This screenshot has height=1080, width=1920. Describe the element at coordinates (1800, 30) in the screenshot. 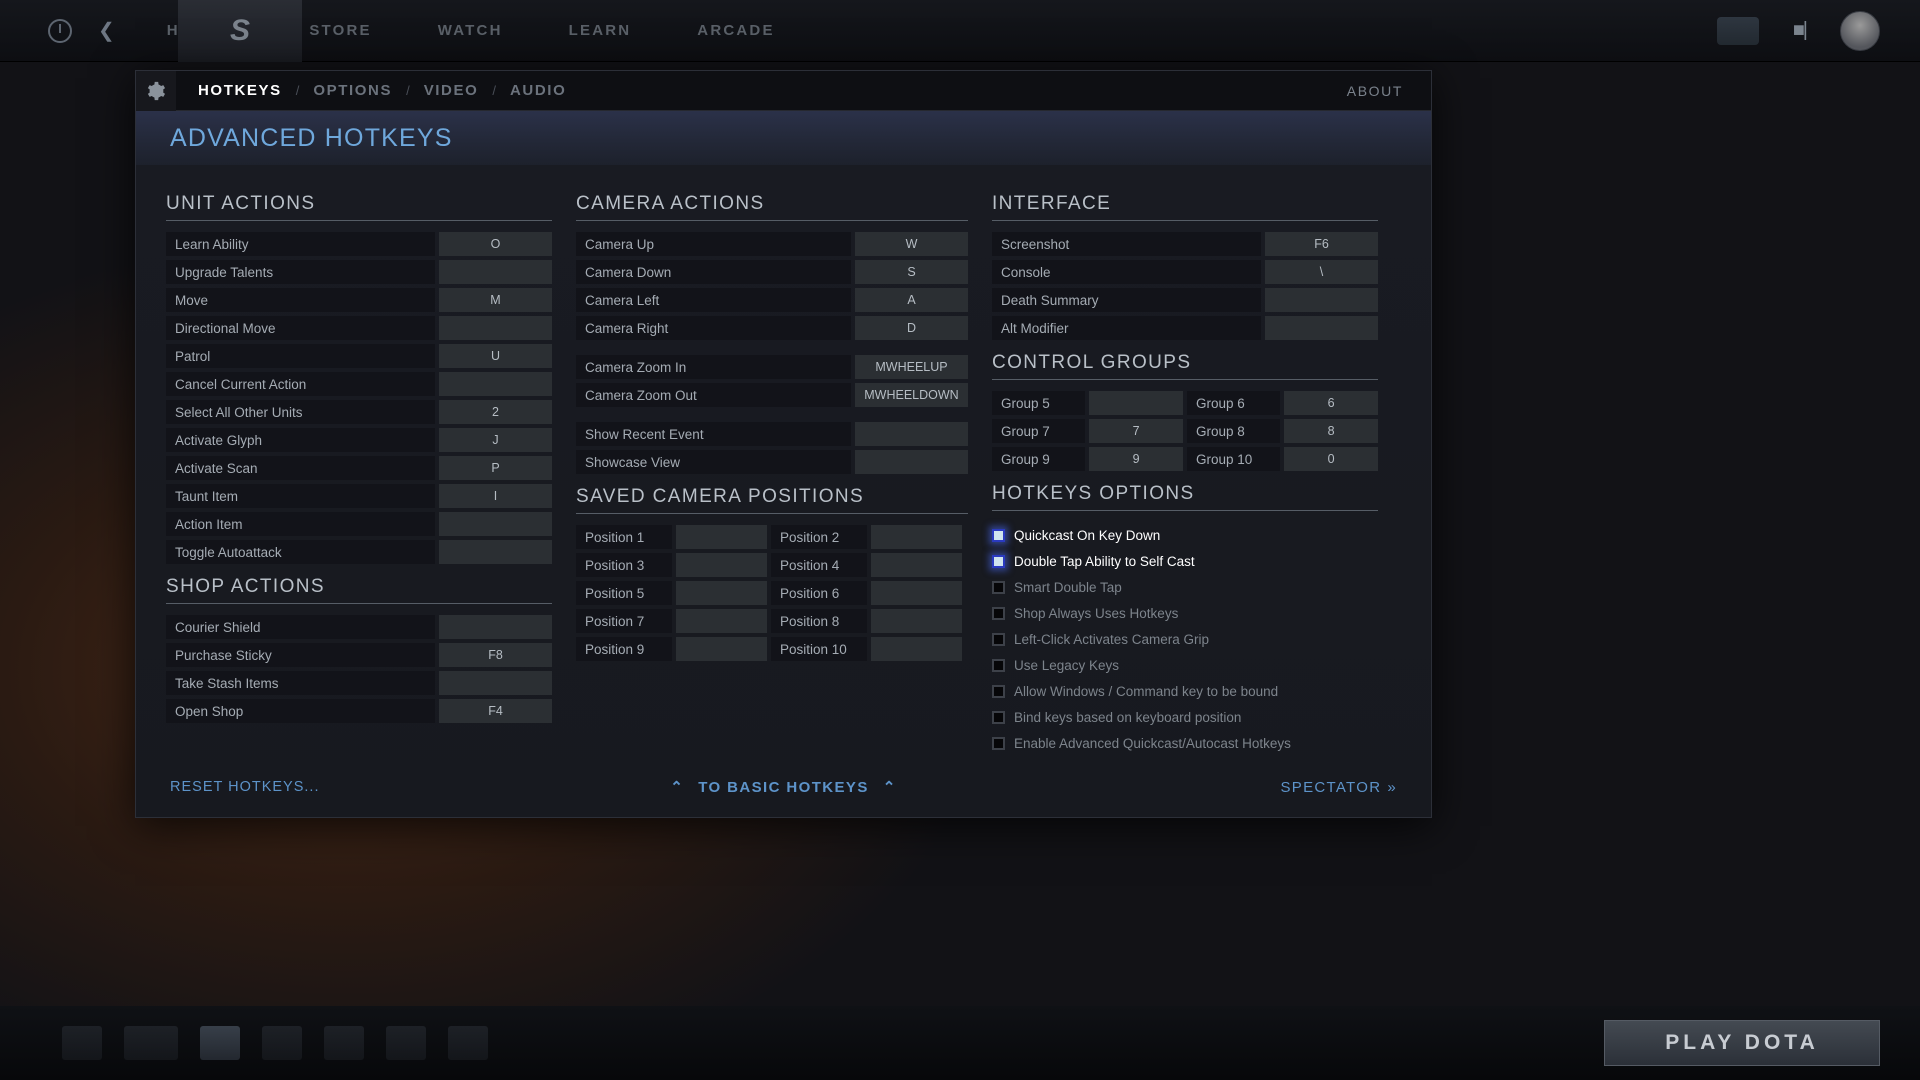

I see `friends-icon: ■|` at that location.